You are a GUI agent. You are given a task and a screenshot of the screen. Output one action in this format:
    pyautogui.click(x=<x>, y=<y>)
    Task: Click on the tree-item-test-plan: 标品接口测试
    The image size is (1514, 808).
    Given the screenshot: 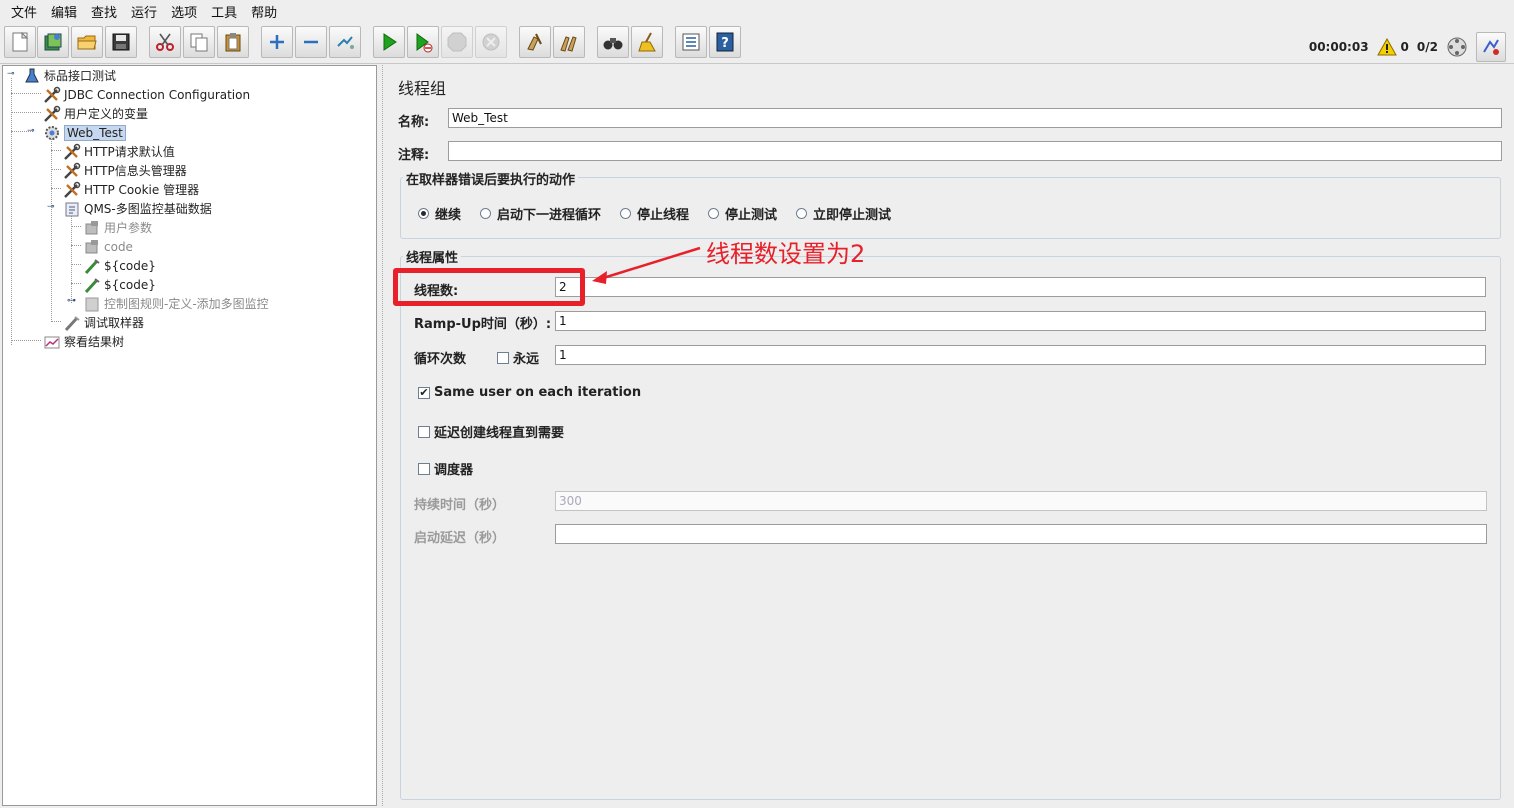 What is the action you would take?
    pyautogui.click(x=69, y=75)
    